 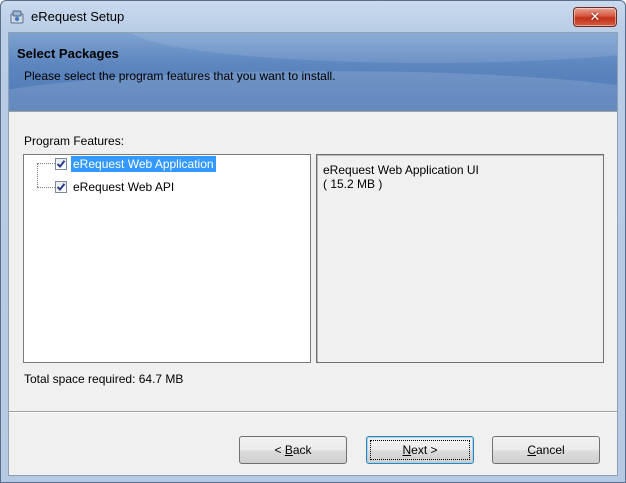 I want to click on close-button: ✕, so click(x=595, y=17).